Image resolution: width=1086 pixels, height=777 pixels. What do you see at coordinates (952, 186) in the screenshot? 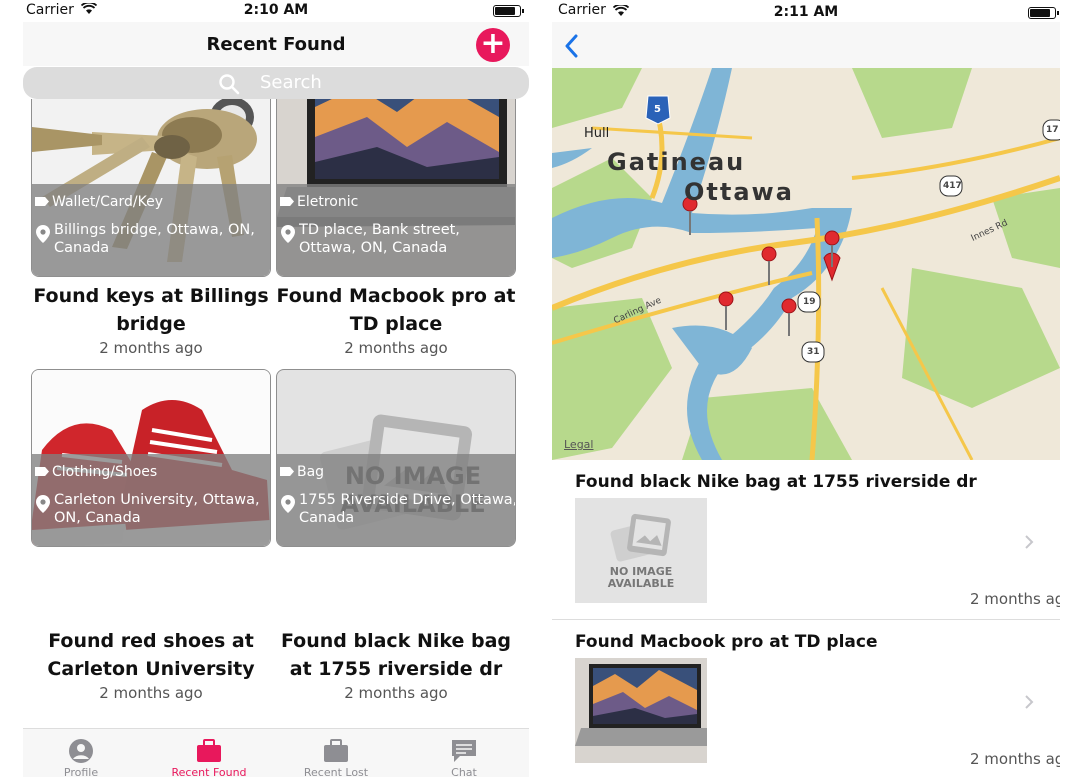
I see `route-shield-417: 417` at bounding box center [952, 186].